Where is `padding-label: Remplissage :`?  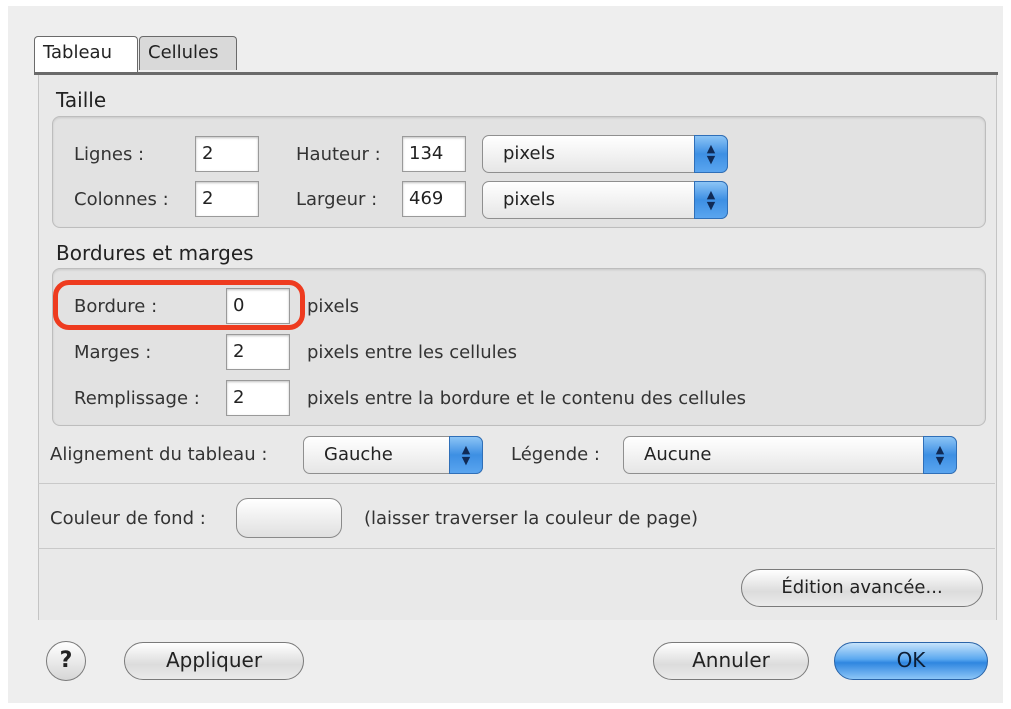
padding-label: Remplissage : is located at coordinates (137, 398).